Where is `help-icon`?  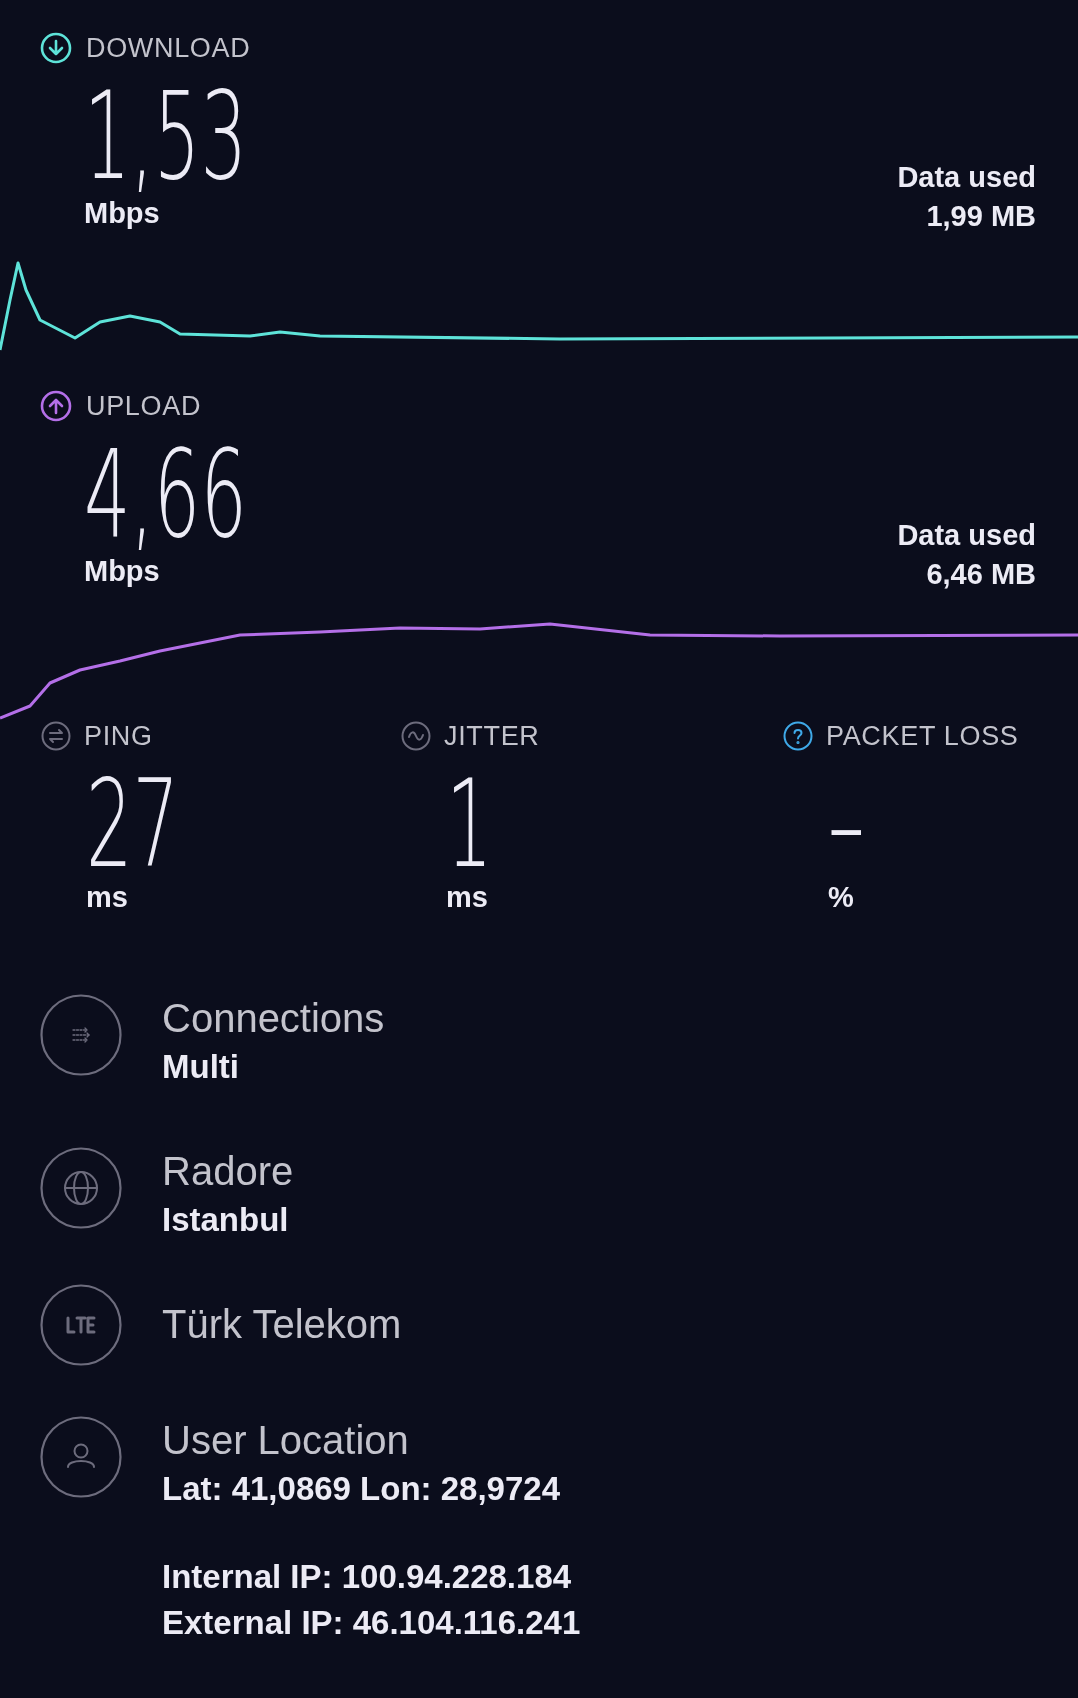
help-icon is located at coordinates (798, 736).